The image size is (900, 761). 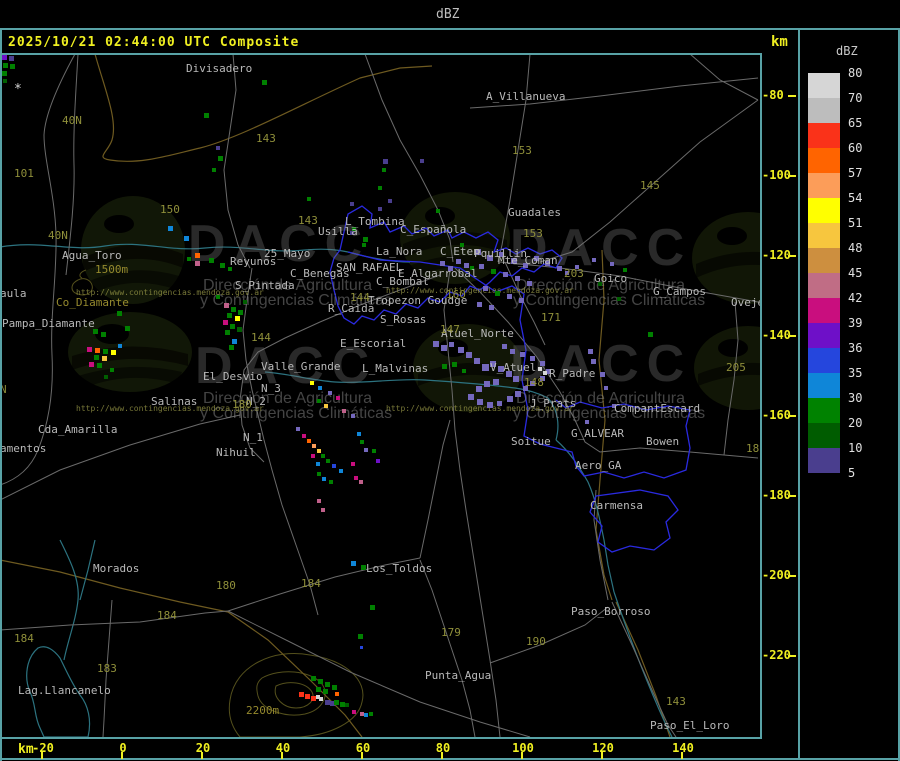 What do you see at coordinates (855, 198) in the screenshot?
I see `legend-value: 54` at bounding box center [855, 198].